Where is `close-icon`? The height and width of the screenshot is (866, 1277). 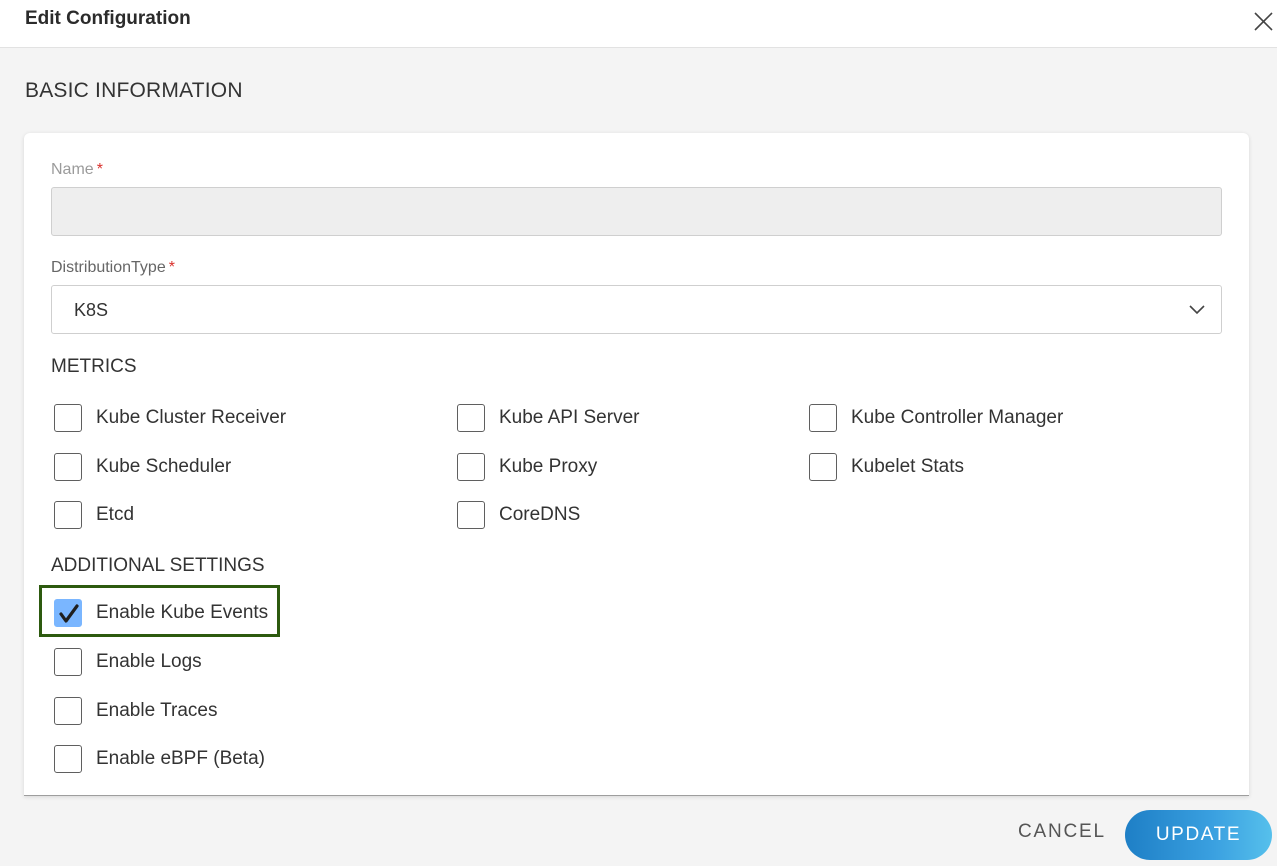 close-icon is located at coordinates (1263, 21).